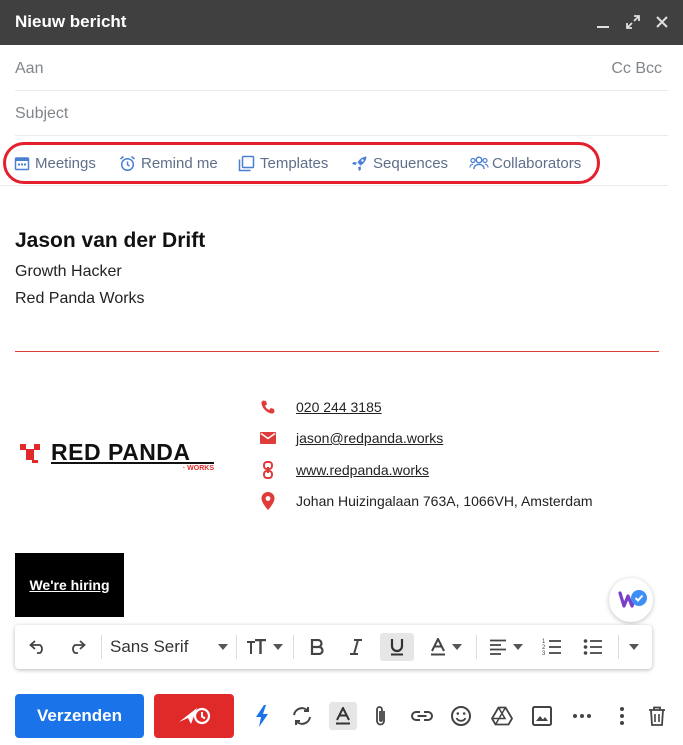 The height and width of the screenshot is (745, 683). I want to click on templates-icon, so click(246, 163).